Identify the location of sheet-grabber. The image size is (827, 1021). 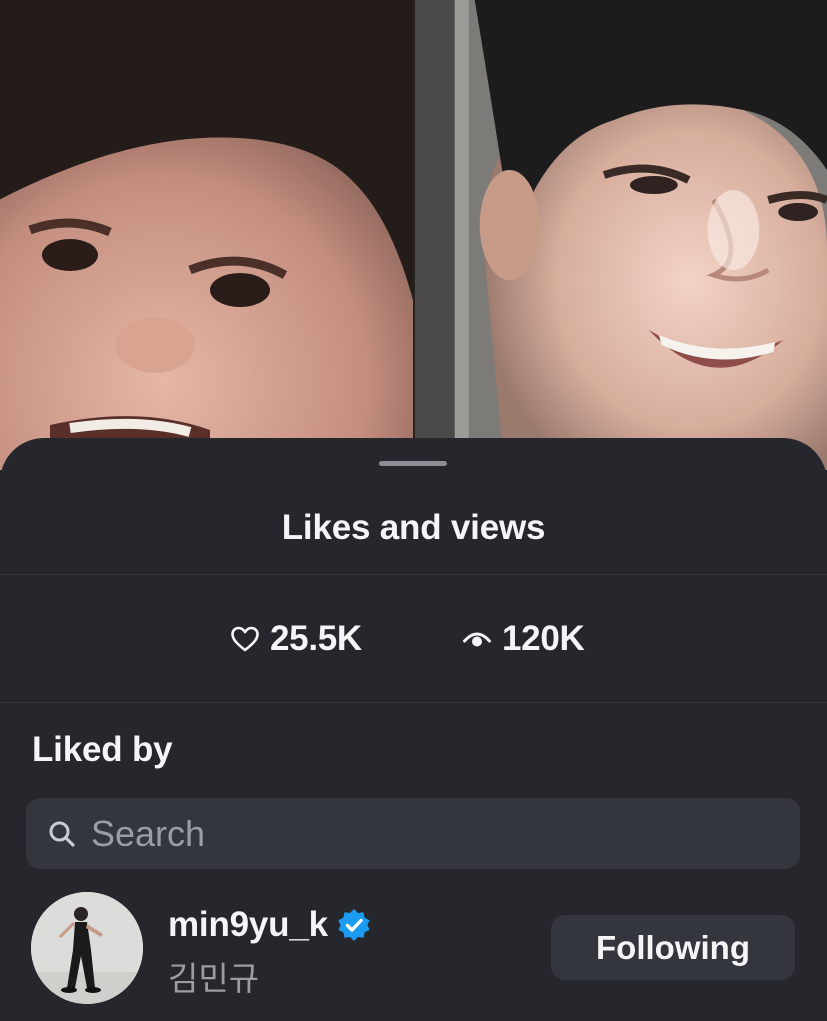
(413, 463).